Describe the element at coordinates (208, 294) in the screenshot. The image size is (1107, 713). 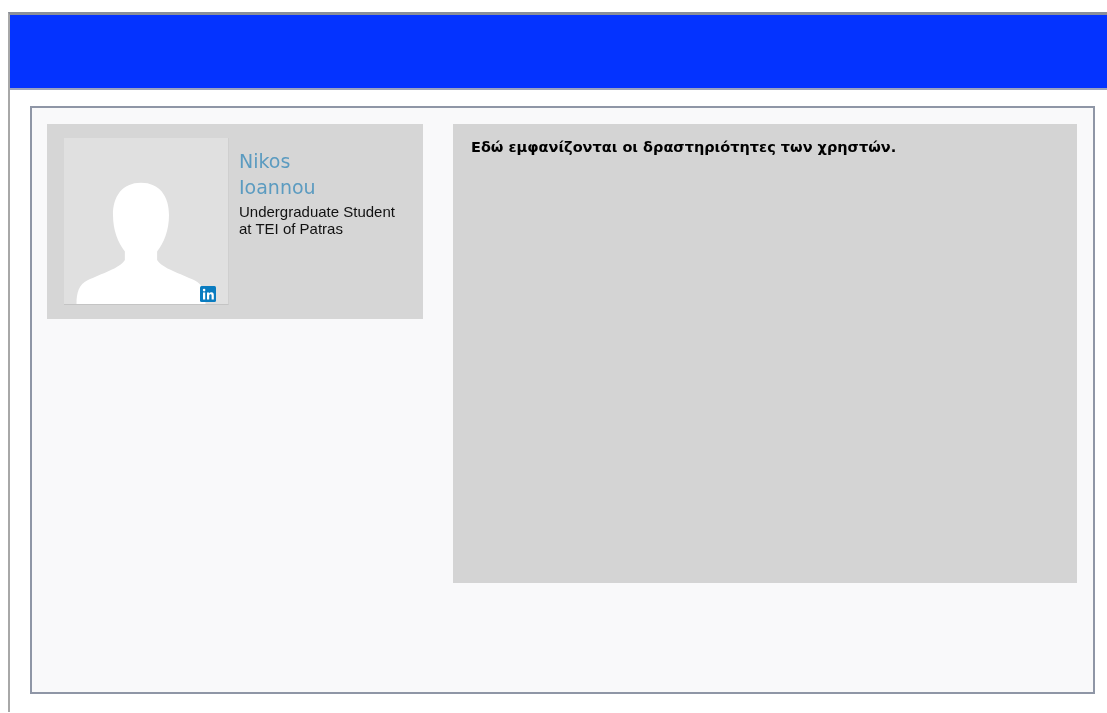
I see `linkedin-icon` at that location.